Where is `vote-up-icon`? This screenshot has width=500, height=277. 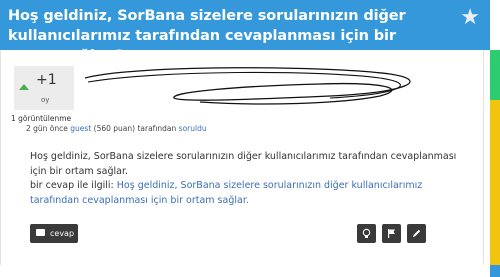
vote-up-icon is located at coordinates (24, 87).